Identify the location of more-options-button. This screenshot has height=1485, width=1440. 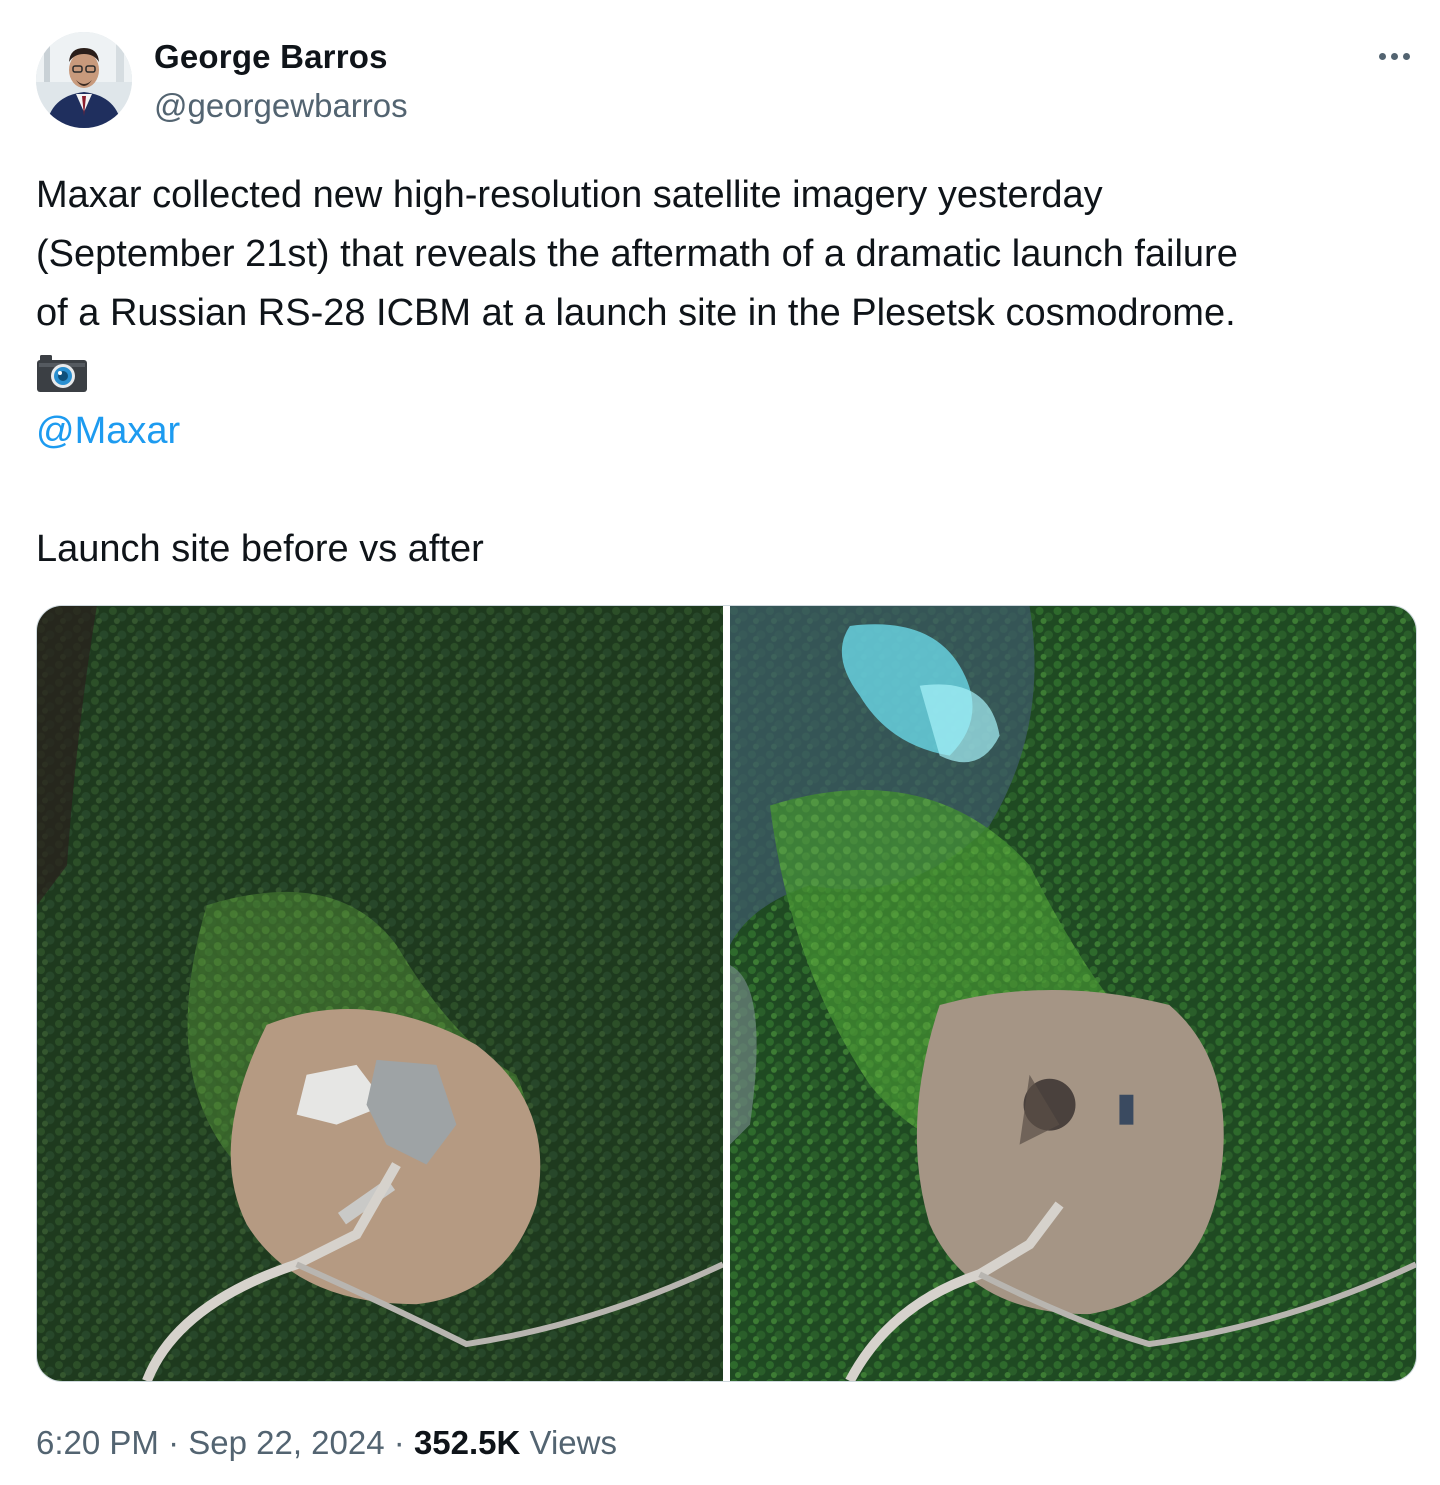
(1394, 56).